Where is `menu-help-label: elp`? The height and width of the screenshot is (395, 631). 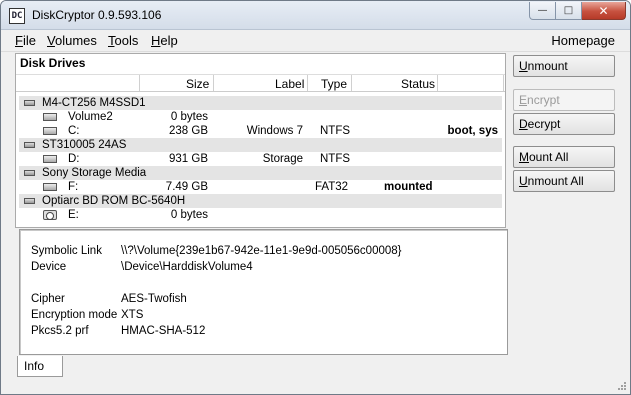
menu-help-label: elp is located at coordinates (169, 40).